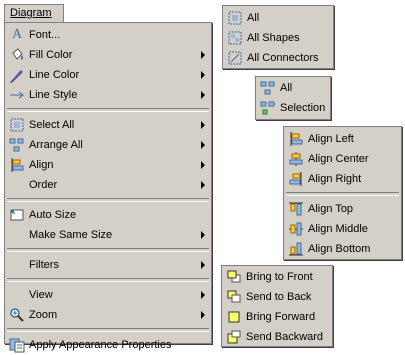 The image size is (405, 355). I want to click on menu-item-auto-size: Auto Size, so click(108, 215).